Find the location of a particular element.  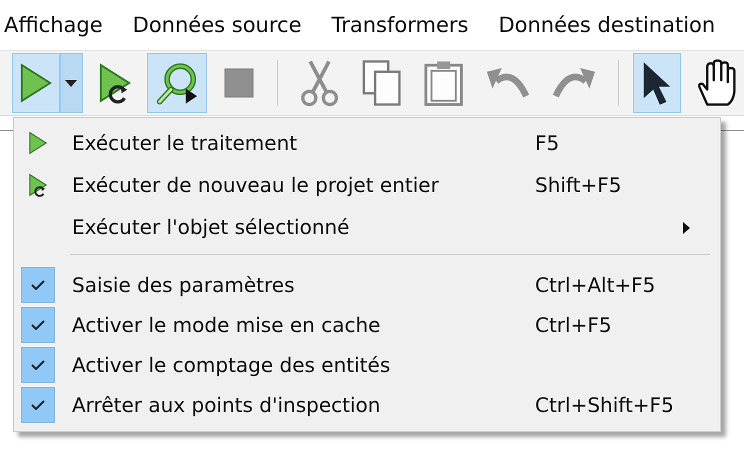

menu-item: Affichage is located at coordinates (53, 25).